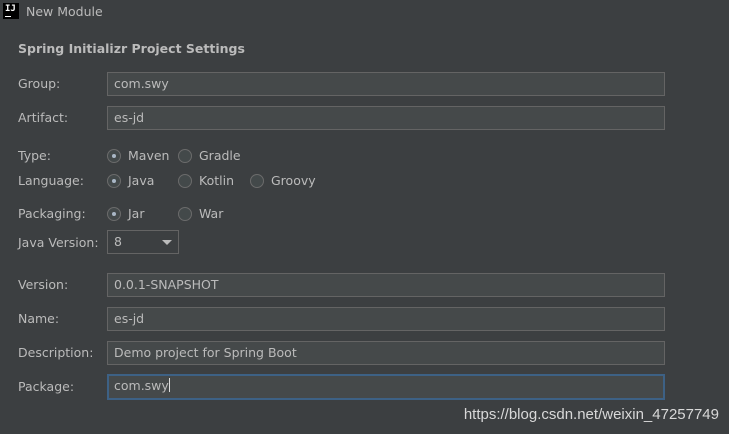 The width and height of the screenshot is (729, 434). Describe the element at coordinates (136, 213) in the screenshot. I see `packaging-jar-label: Jar` at that location.